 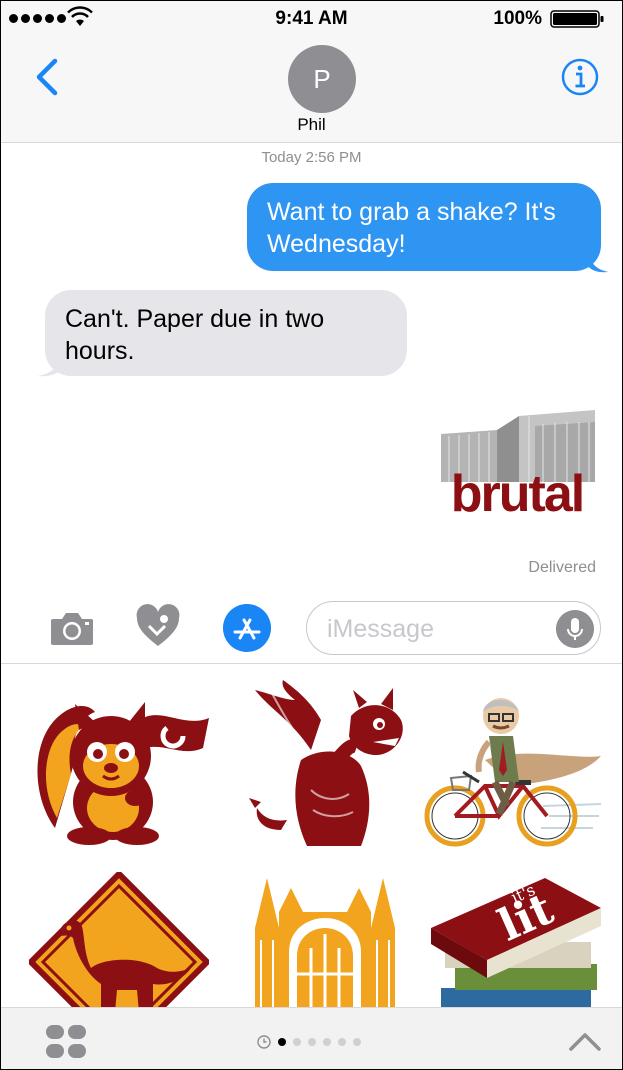 I want to click on page-indicator, so click(x=309, y=1042).